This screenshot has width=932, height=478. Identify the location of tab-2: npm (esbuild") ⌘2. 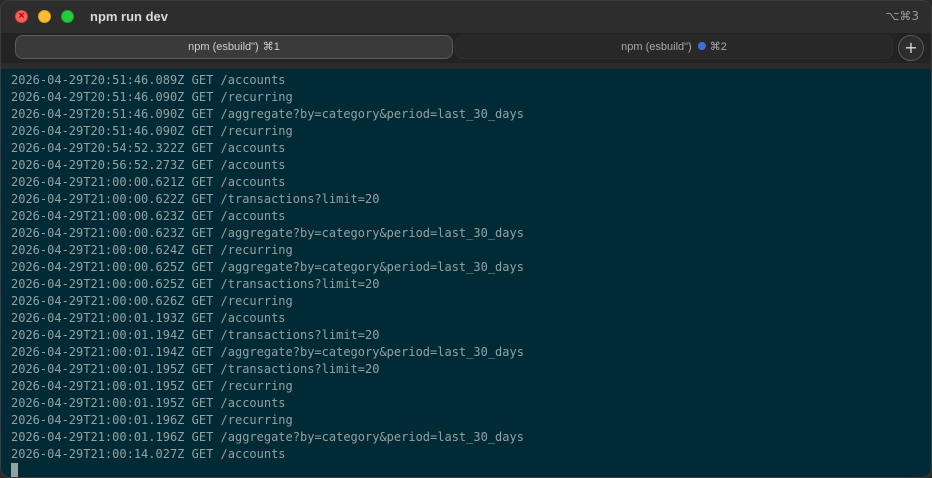
(674, 47).